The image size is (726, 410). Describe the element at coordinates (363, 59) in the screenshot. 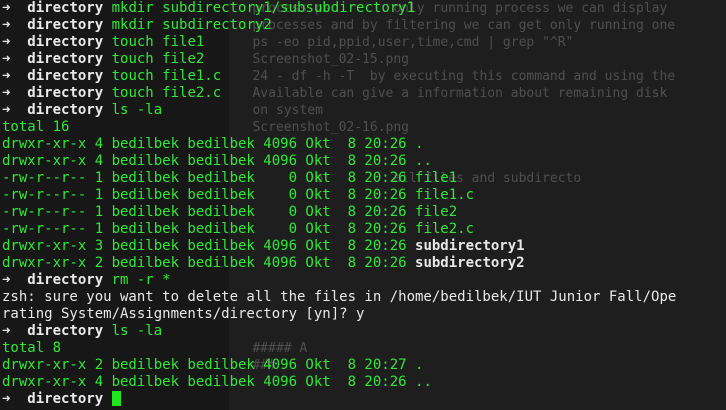

I see `command-line: ➜ directory touch file2` at that location.